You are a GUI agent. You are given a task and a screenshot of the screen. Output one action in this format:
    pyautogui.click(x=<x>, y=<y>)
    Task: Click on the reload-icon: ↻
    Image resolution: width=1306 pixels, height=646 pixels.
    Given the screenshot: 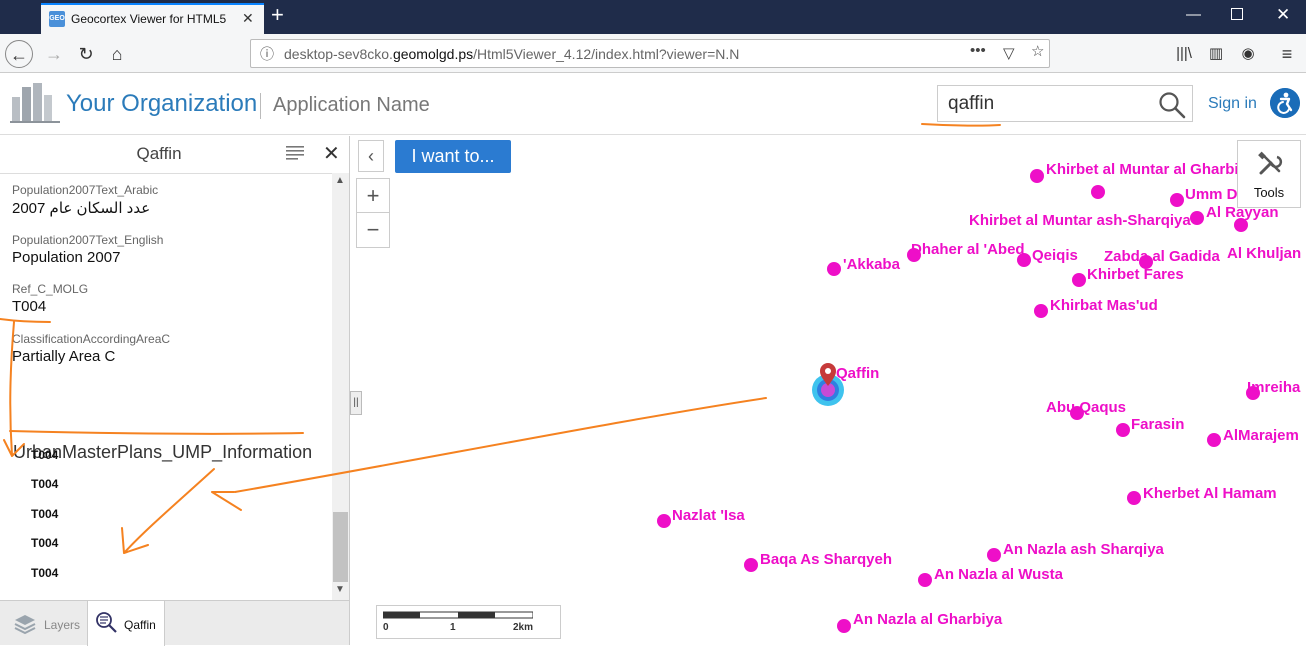 What is the action you would take?
    pyautogui.click(x=86, y=54)
    